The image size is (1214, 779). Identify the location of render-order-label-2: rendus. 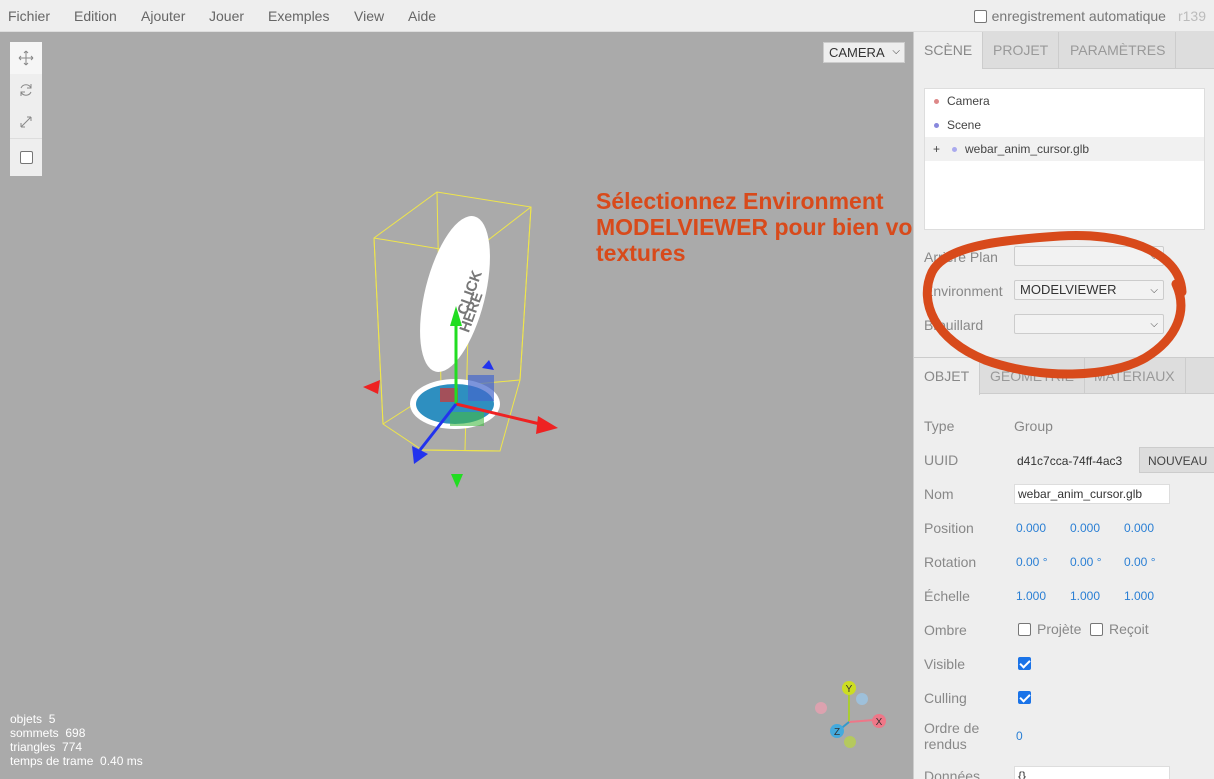
(945, 744).